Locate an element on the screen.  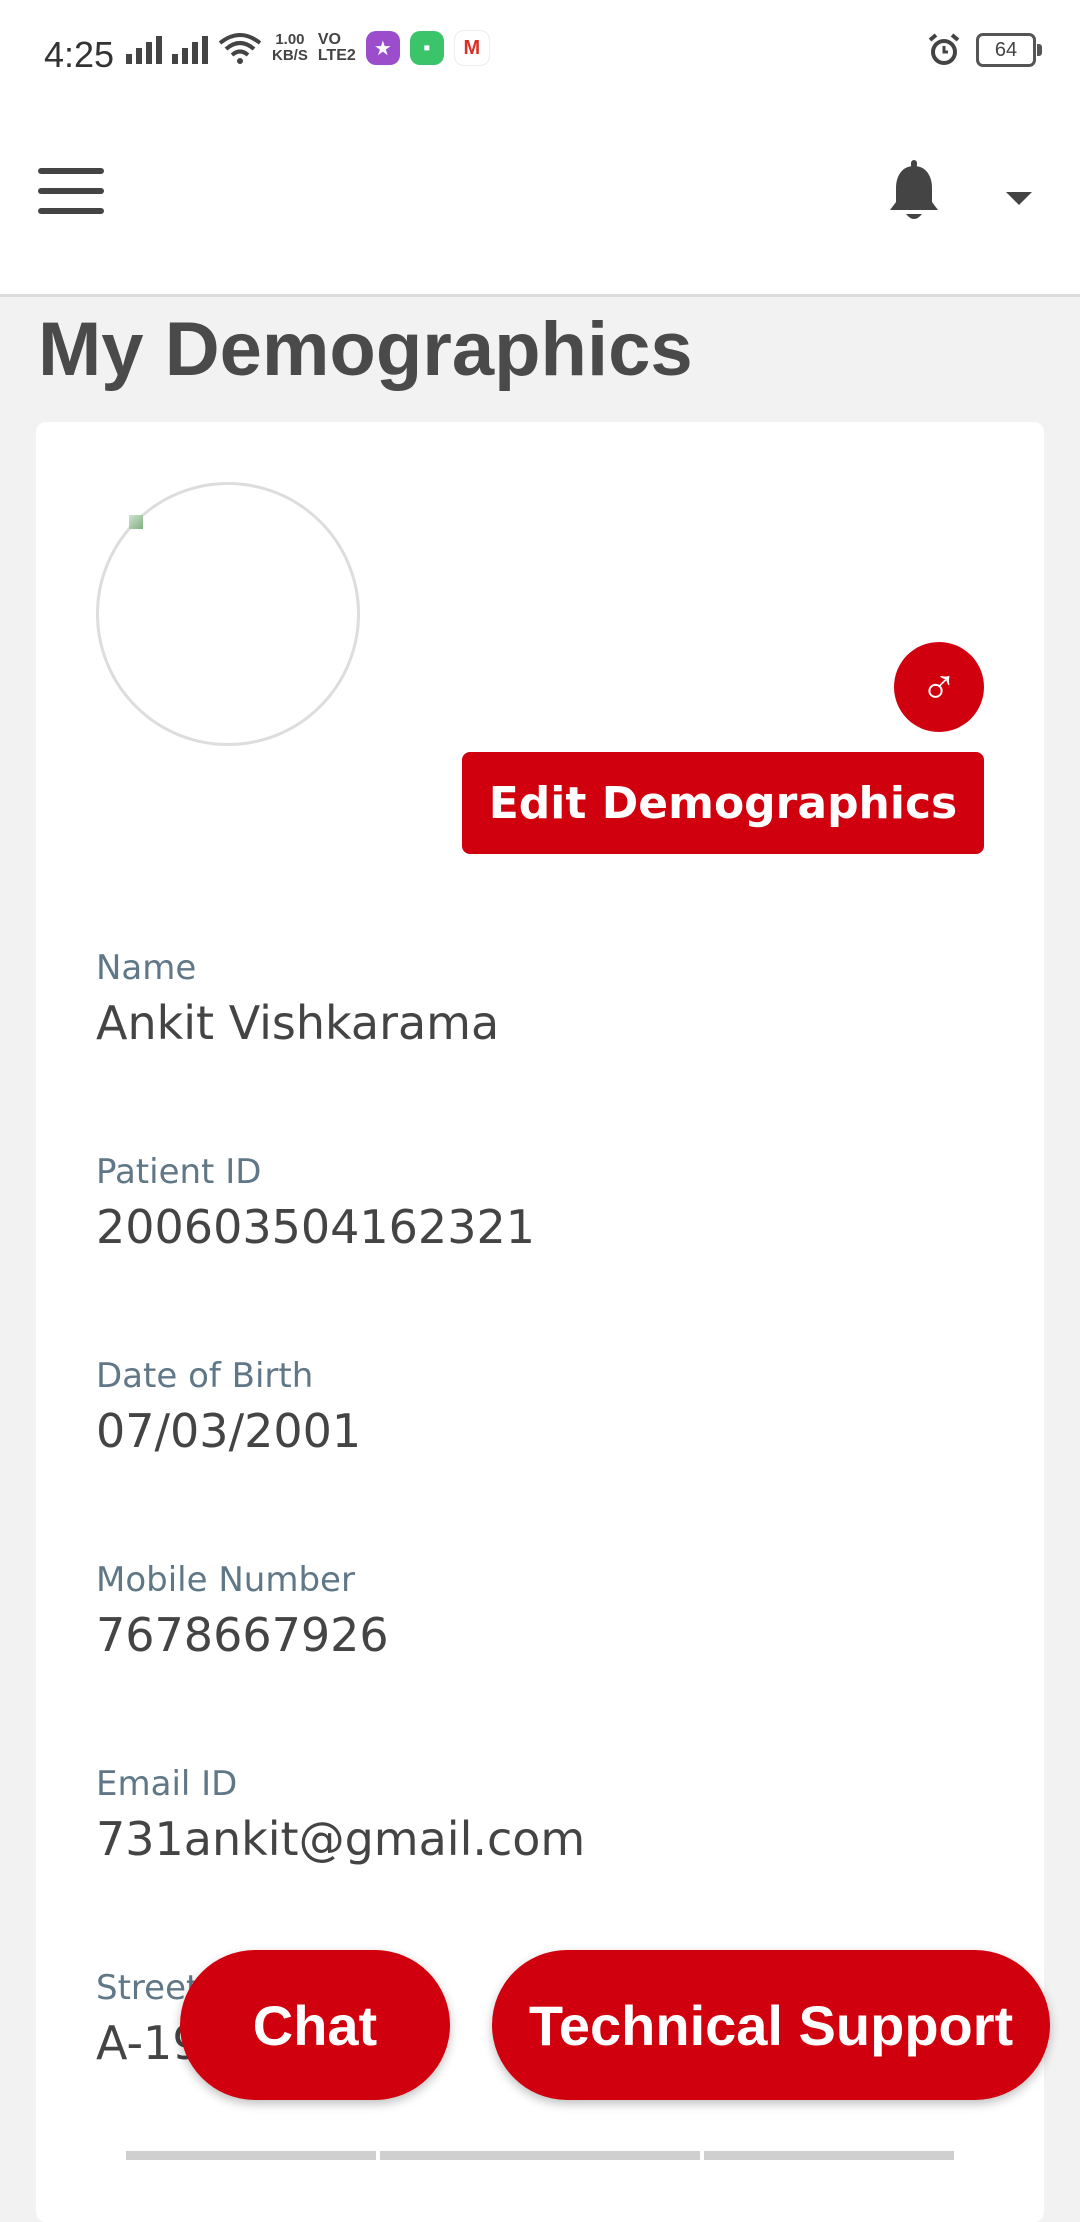
field-patient-id: Patient ID 200603504162321 is located at coordinates (315, 1203).